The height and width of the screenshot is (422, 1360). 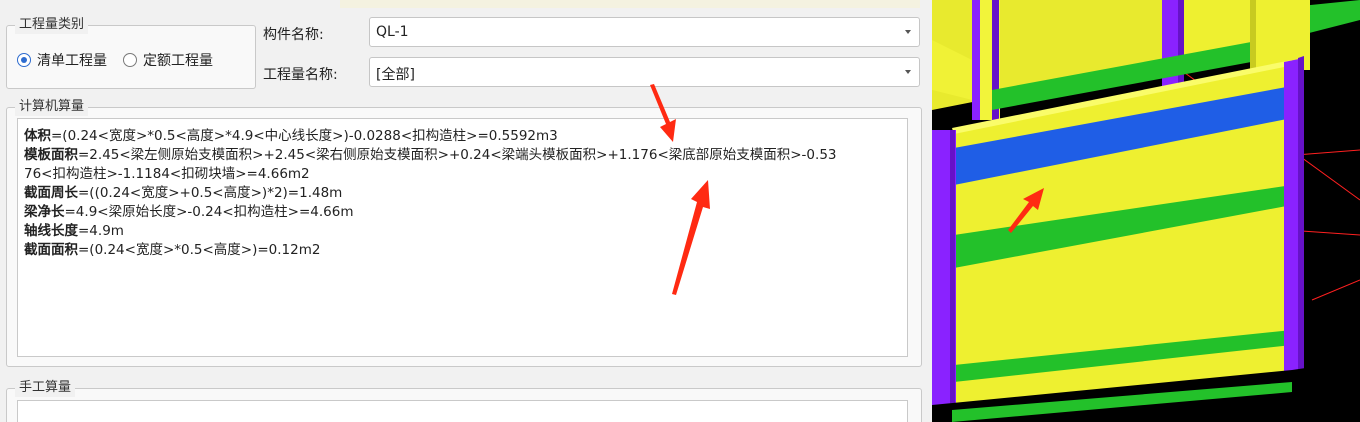 What do you see at coordinates (74, 231) in the screenshot?
I see `calc-line-axis-length: 轴线长度=4.9m` at bounding box center [74, 231].